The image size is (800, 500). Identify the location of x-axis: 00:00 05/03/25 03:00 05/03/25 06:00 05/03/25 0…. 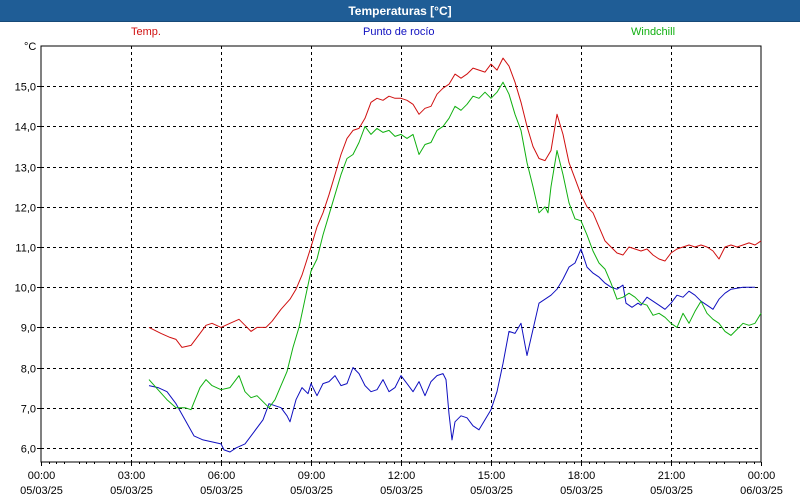
(401, 479).